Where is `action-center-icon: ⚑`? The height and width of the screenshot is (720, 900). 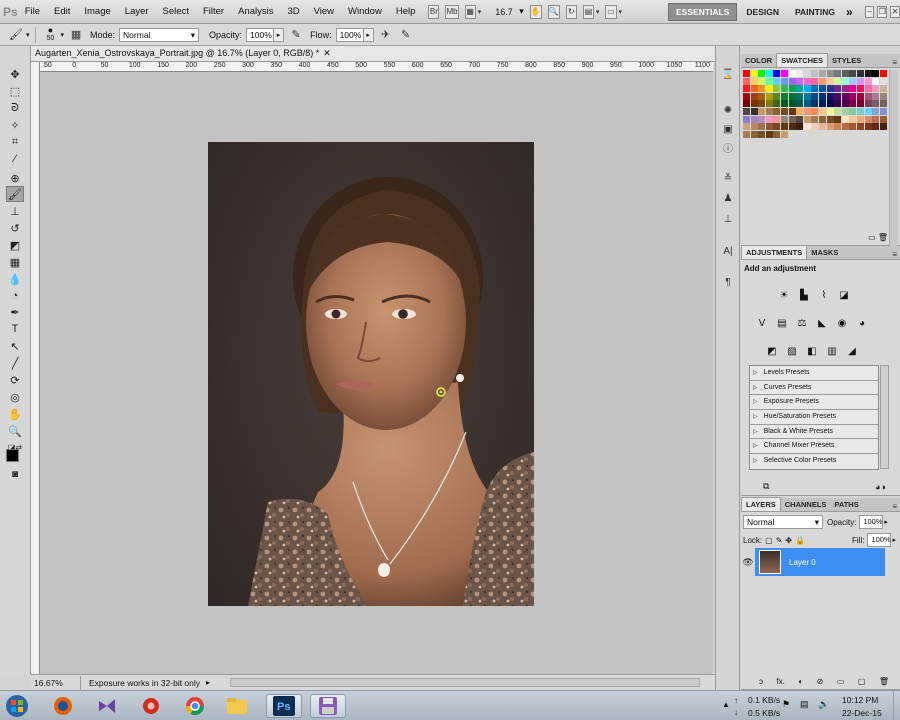
action-center-icon: ⚑ is located at coordinates (786, 704).